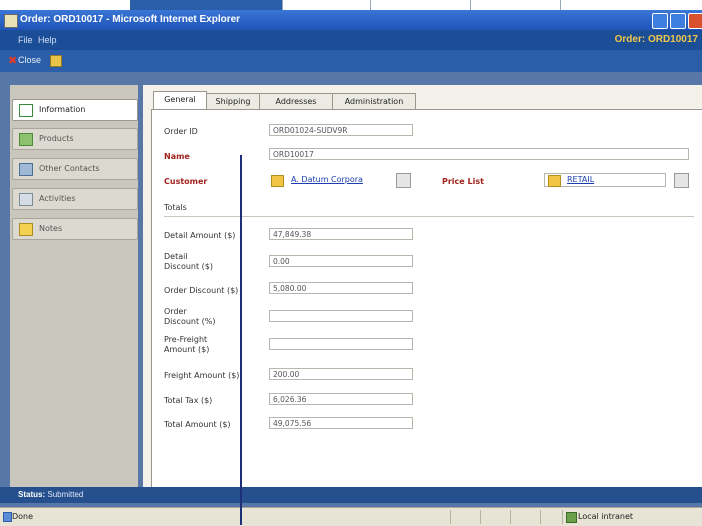  What do you see at coordinates (351, 495) in the screenshot?
I see `status-bar: Status: Submitted` at bounding box center [351, 495].